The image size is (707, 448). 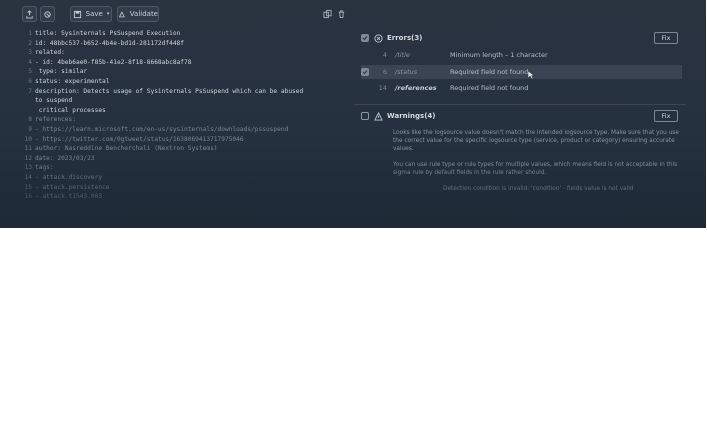 I want to click on code-line: 1 title: Sysinternals PsSuspend Execution, so click(x=102, y=34).